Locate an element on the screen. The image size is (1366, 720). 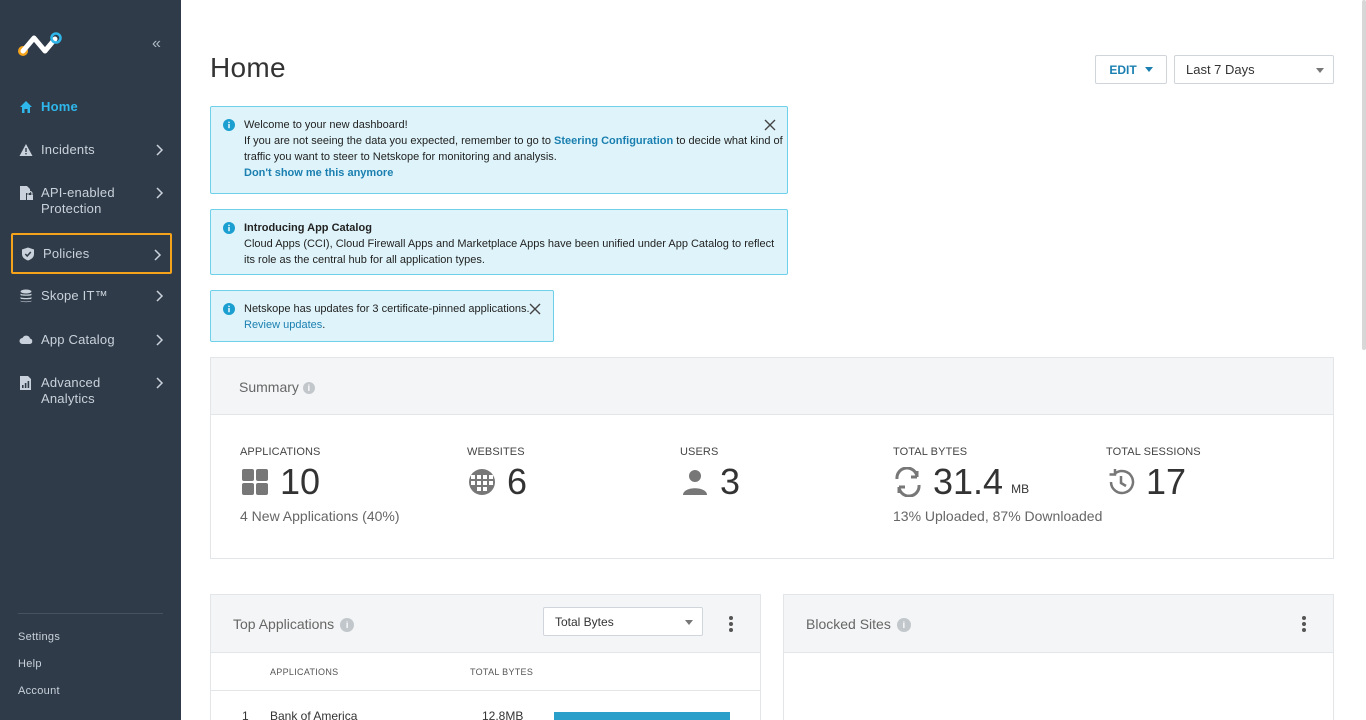
blocked-sites-title-text: Blocked Sites is located at coordinates (848, 624).